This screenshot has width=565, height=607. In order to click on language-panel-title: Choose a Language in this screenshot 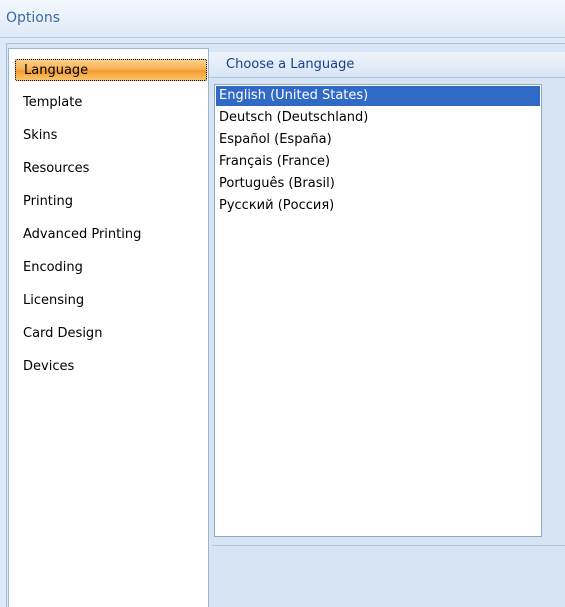, I will do `click(290, 64)`.